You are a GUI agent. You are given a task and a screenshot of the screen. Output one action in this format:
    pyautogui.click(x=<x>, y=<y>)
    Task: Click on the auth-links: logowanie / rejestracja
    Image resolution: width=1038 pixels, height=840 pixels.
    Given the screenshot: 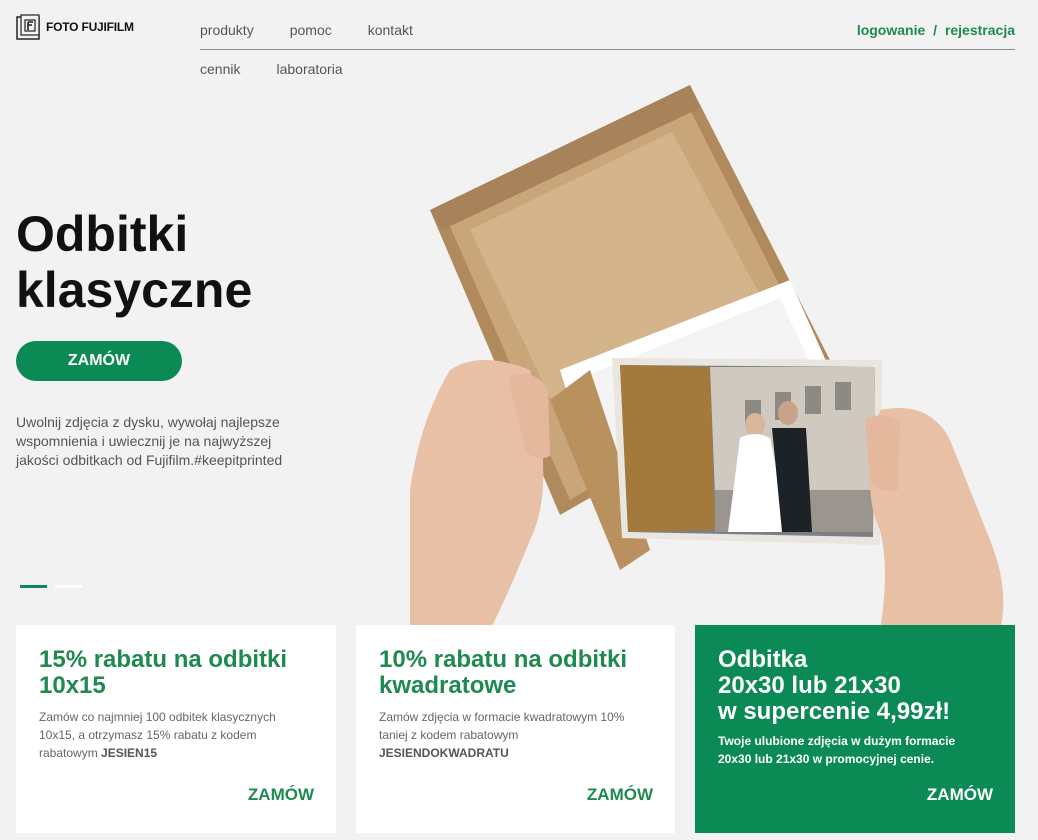 What is the action you would take?
    pyautogui.click(x=936, y=30)
    